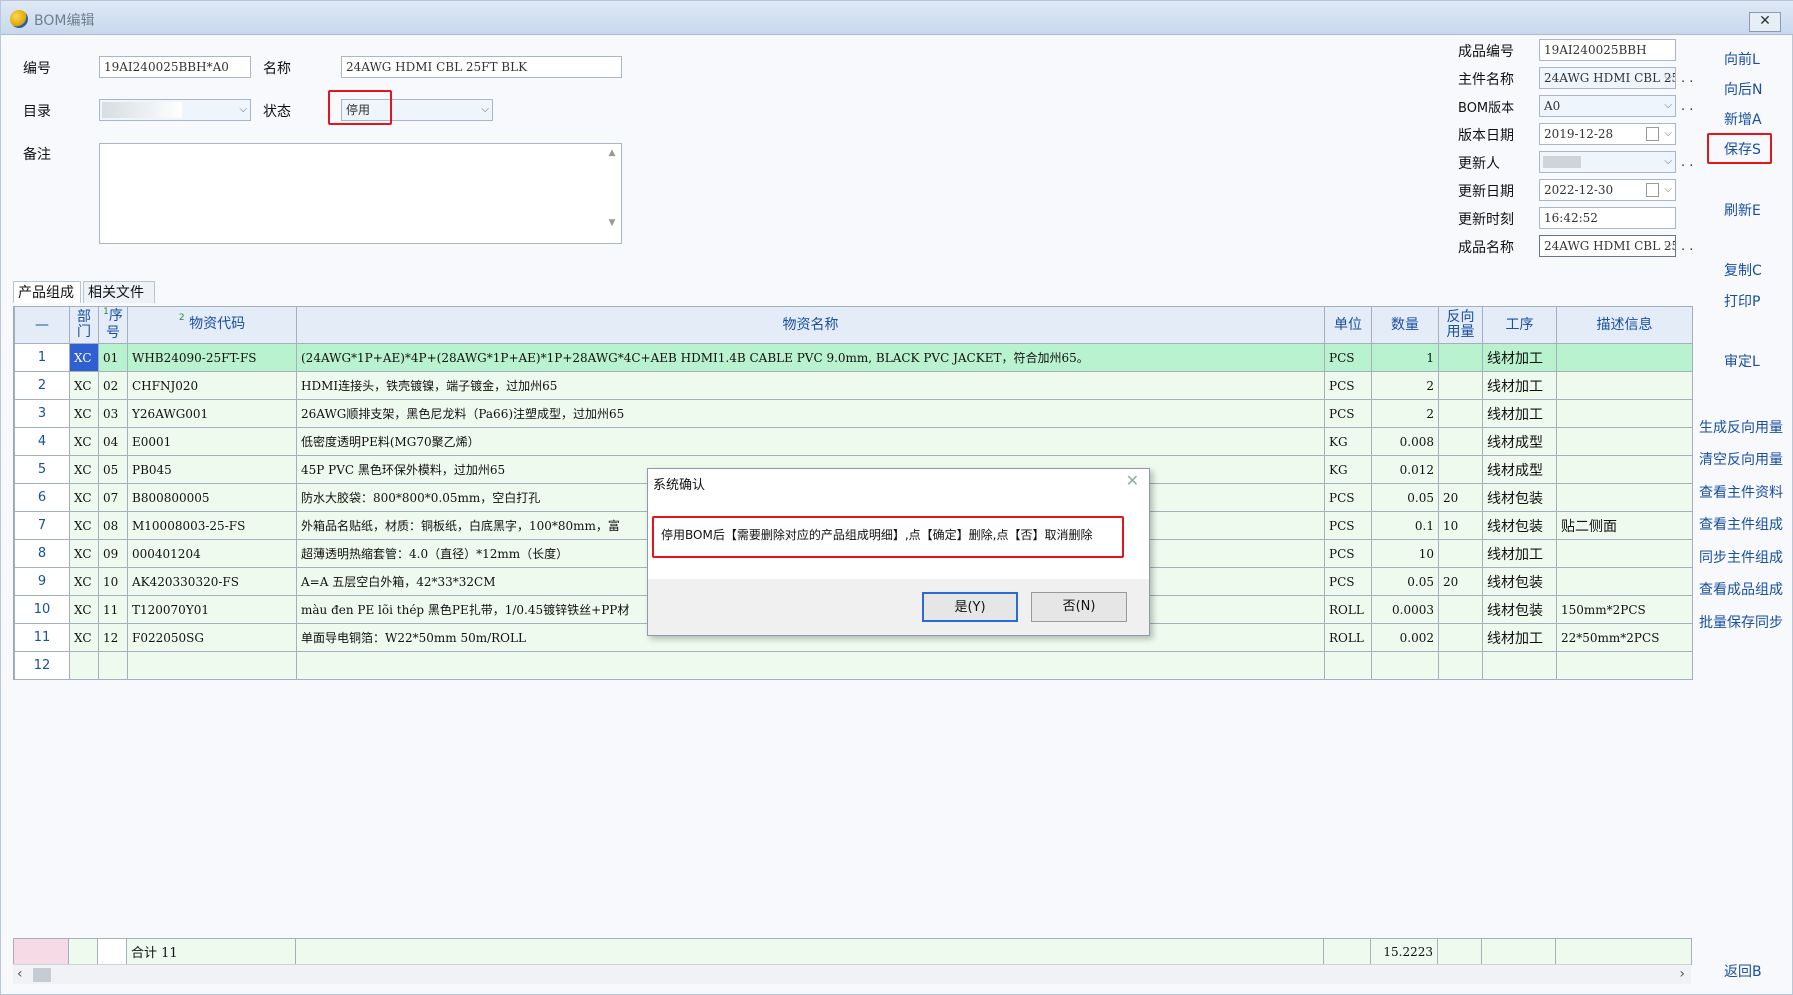 The width and height of the screenshot is (1793, 995). What do you see at coordinates (1405, 665) in the screenshot?
I see `qty-cell` at bounding box center [1405, 665].